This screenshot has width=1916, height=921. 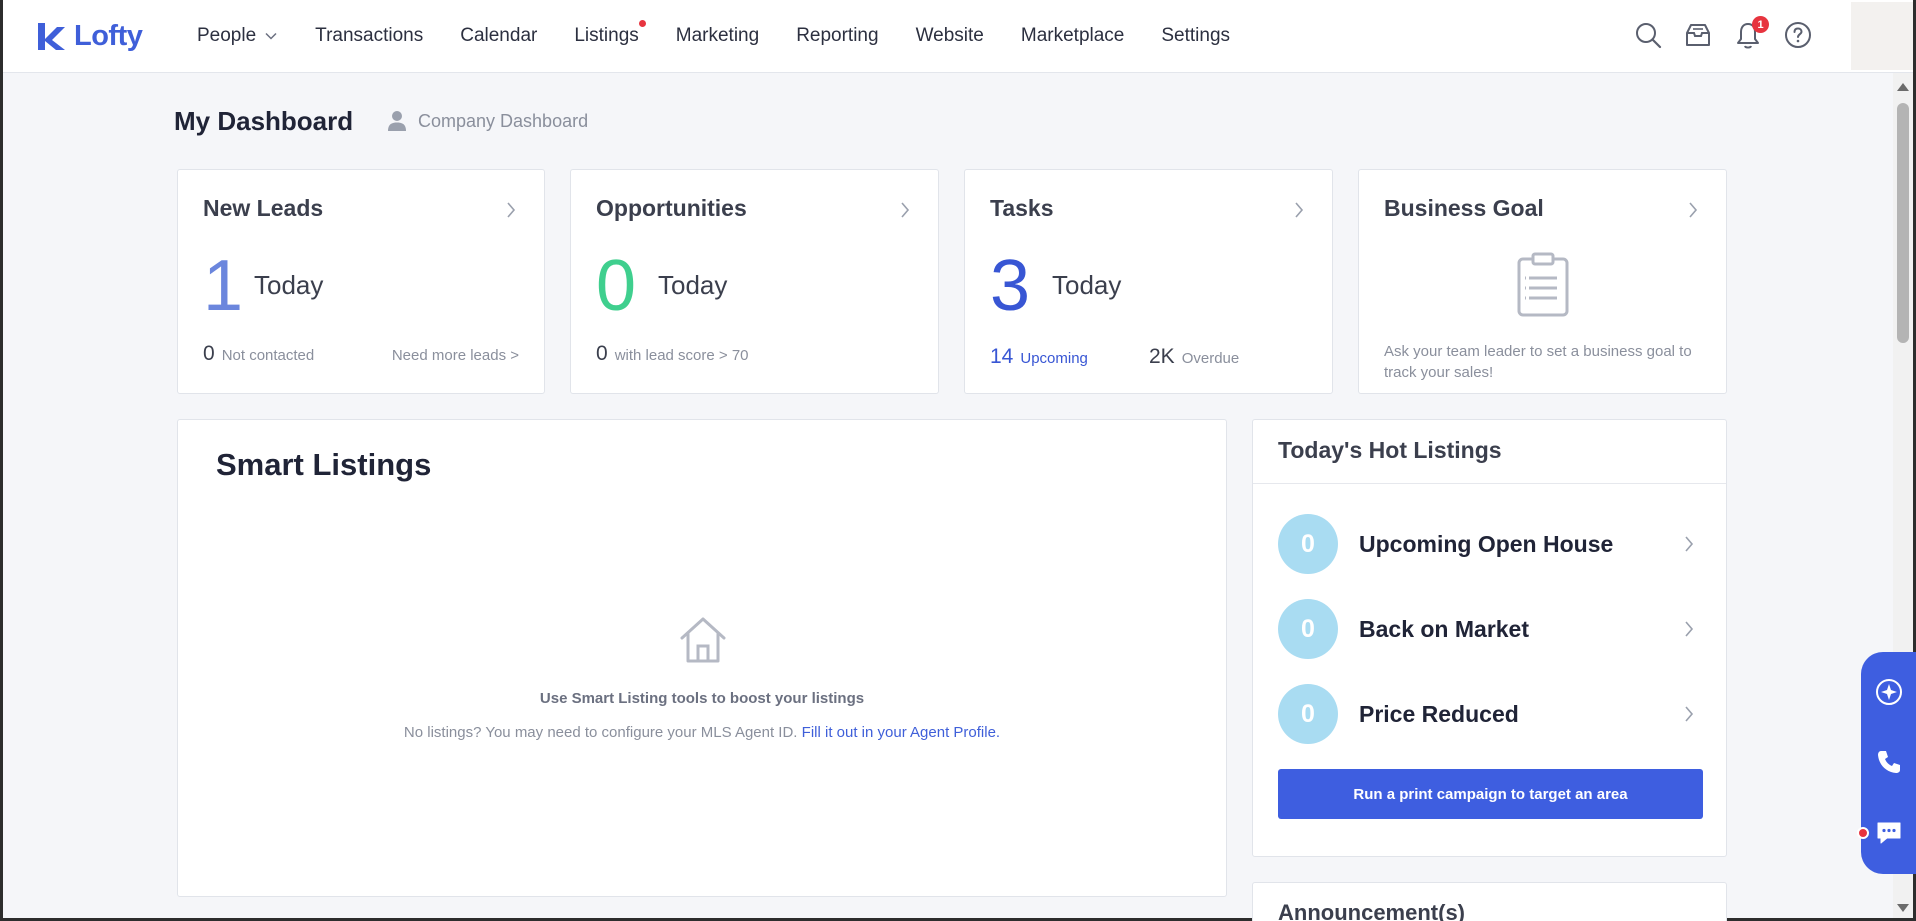 I want to click on back-on-market-row: 0 Back on Market, so click(x=1489, y=629).